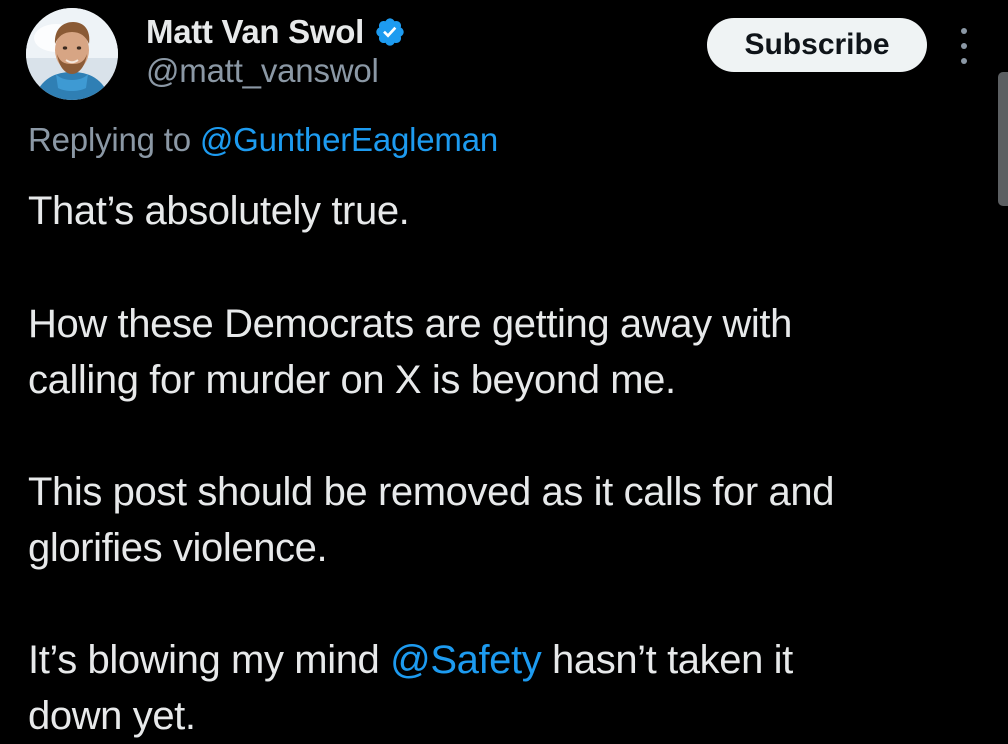 The width and height of the screenshot is (1008, 744). I want to click on author-name-row: Matt Van Swol, so click(276, 32).